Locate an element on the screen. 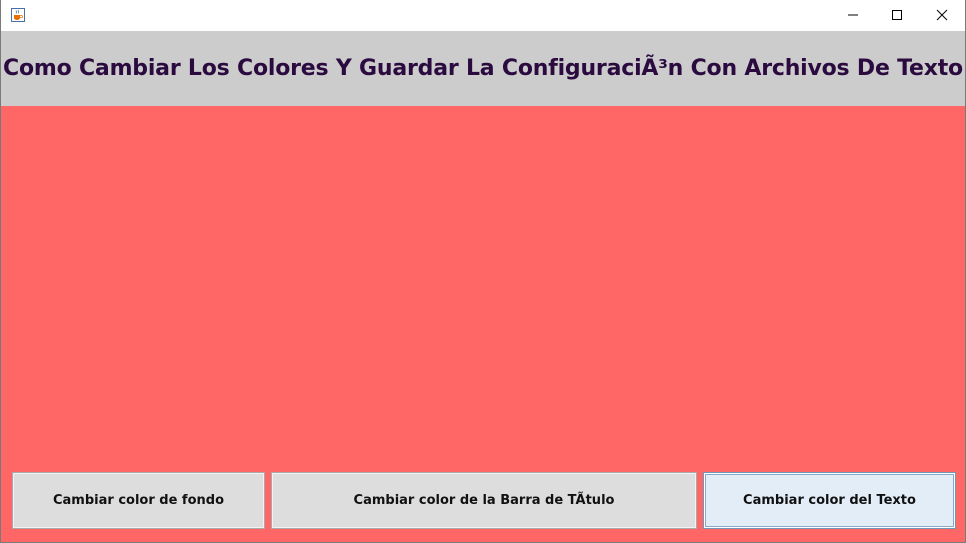 The height and width of the screenshot is (543, 966). maximize-icon is located at coordinates (897, 15).